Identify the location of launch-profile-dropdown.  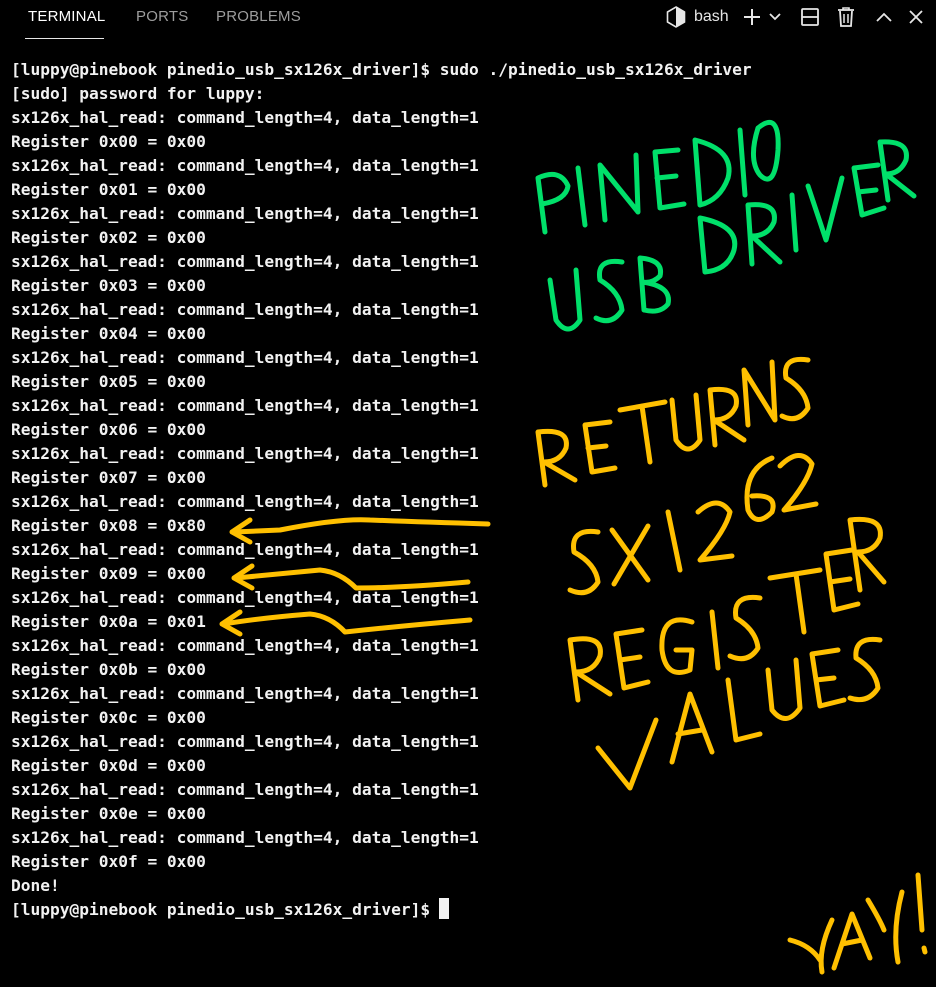
(775, 17).